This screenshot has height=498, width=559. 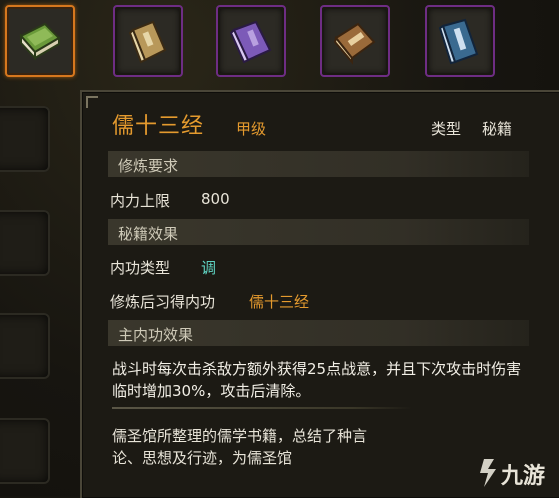 I want to click on divider, so click(x=262, y=408).